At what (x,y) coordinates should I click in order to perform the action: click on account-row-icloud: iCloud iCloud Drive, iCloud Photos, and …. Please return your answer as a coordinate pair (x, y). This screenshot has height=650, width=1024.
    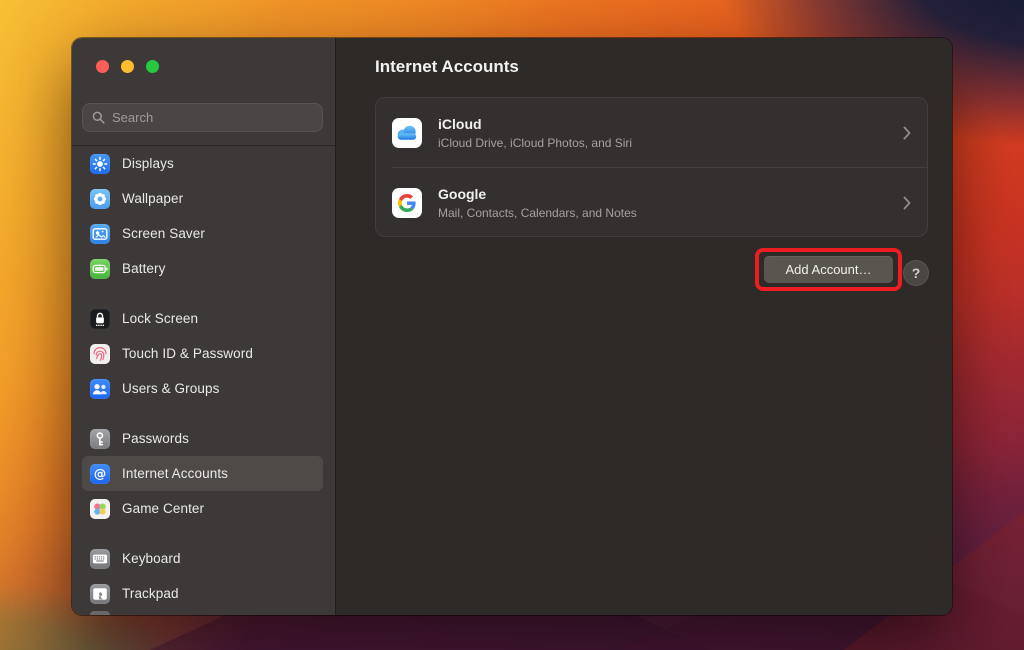
    Looking at the image, I should click on (651, 132).